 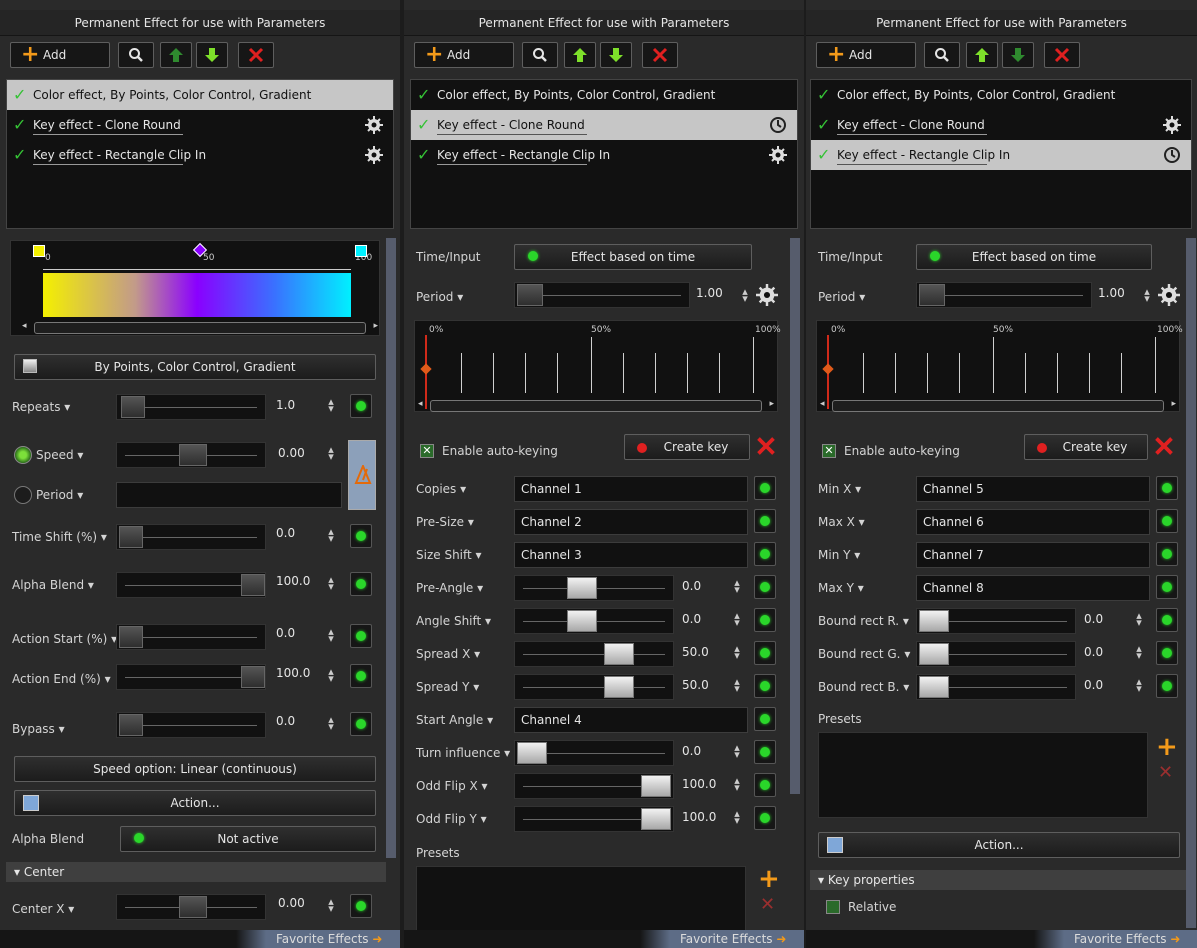 I want to click on speed-slider, so click(x=191, y=455).